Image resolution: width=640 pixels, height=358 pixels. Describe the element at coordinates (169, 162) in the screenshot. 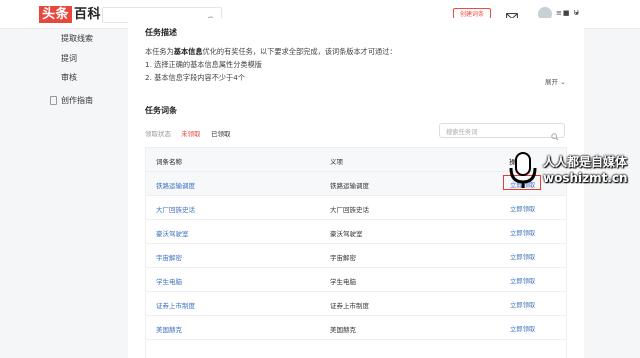

I see `column-header-name: 词条名称` at that location.